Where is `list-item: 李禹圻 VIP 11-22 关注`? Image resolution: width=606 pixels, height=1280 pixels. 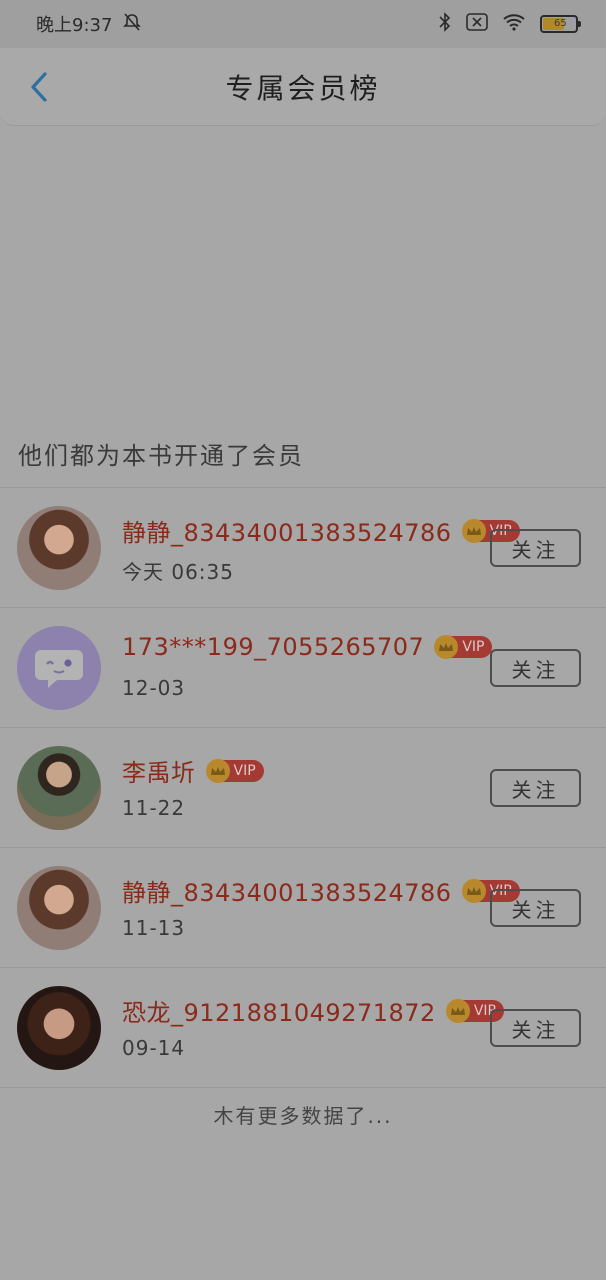
list-item: 李禹圻 VIP 11-22 关注 is located at coordinates (303, 788).